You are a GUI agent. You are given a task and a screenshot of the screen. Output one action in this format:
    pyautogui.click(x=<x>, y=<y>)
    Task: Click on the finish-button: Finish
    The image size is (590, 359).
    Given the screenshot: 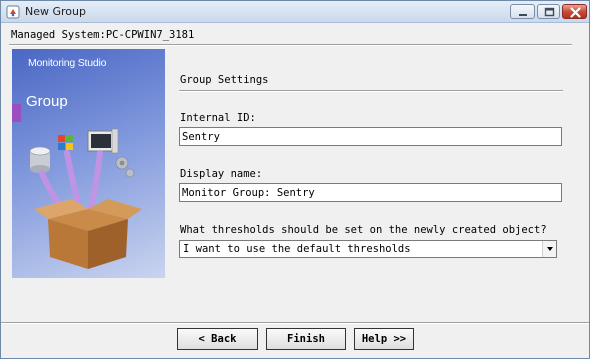 What is the action you would take?
    pyautogui.click(x=306, y=339)
    